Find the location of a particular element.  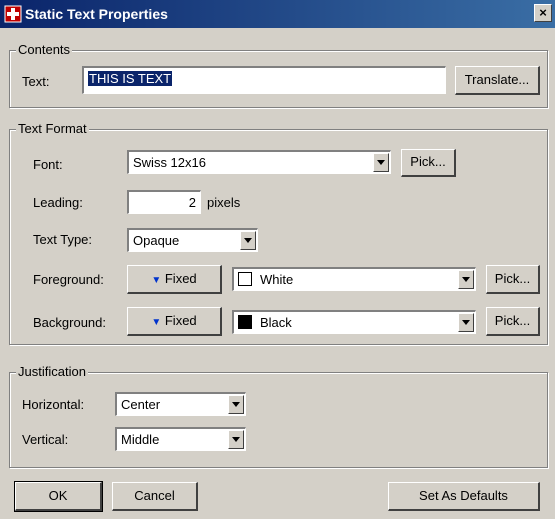

close-button: × is located at coordinates (543, 13).